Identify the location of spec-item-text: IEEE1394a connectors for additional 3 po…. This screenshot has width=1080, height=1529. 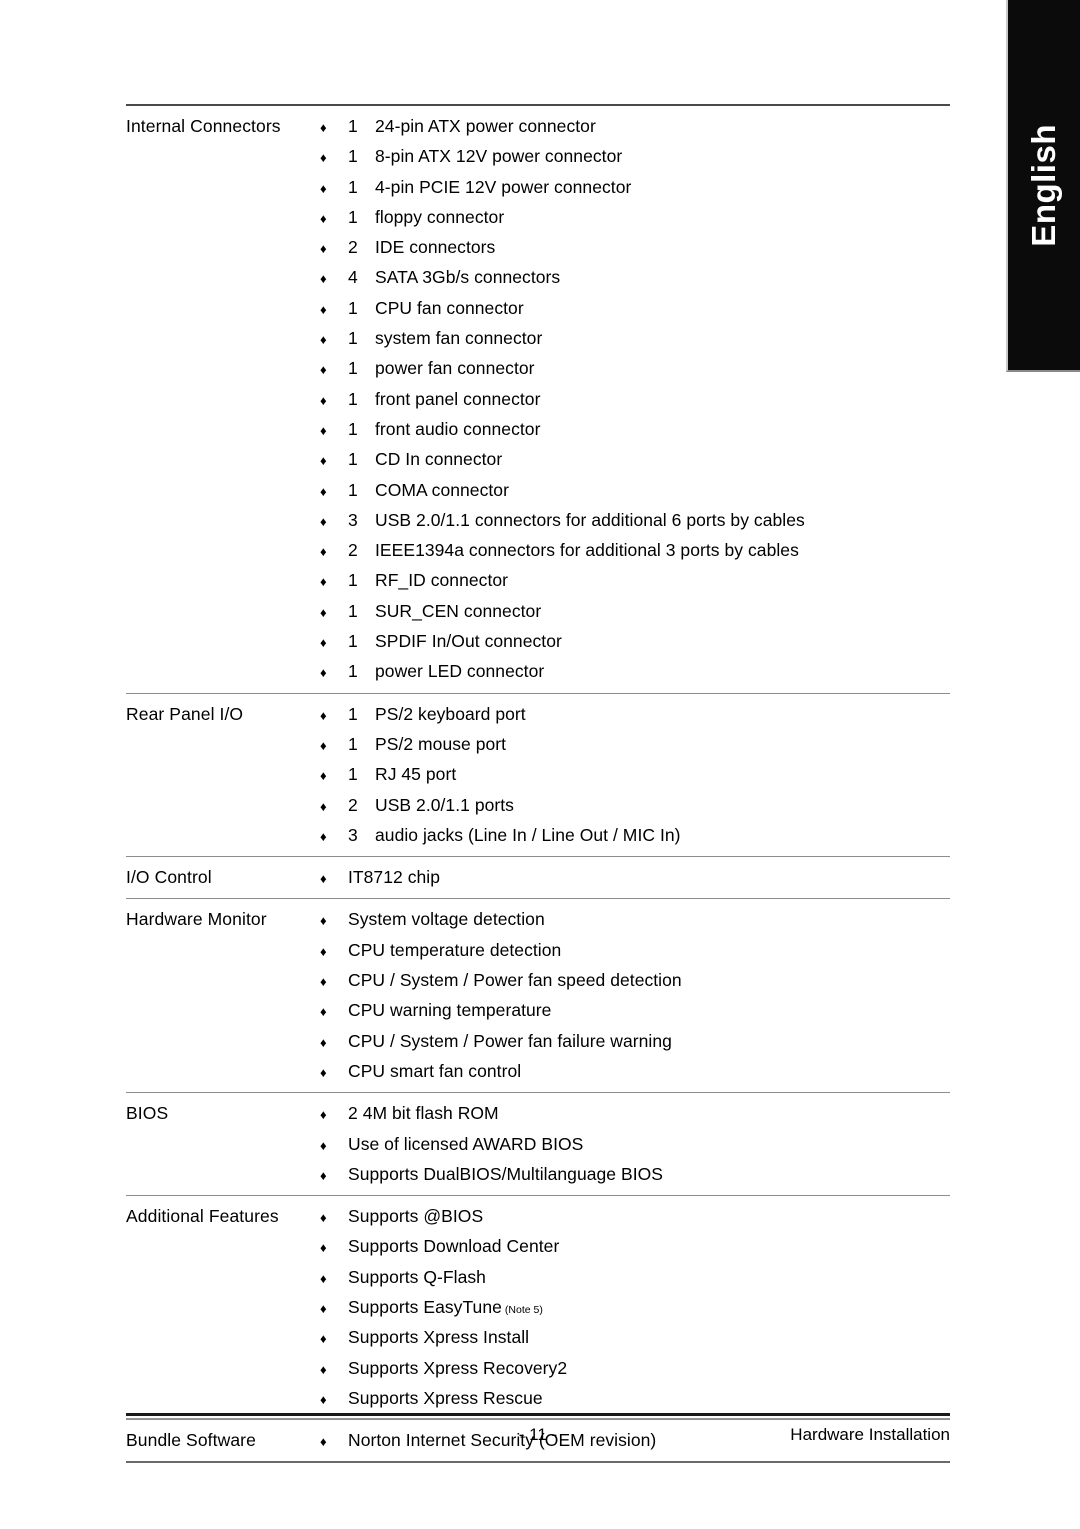
(587, 550).